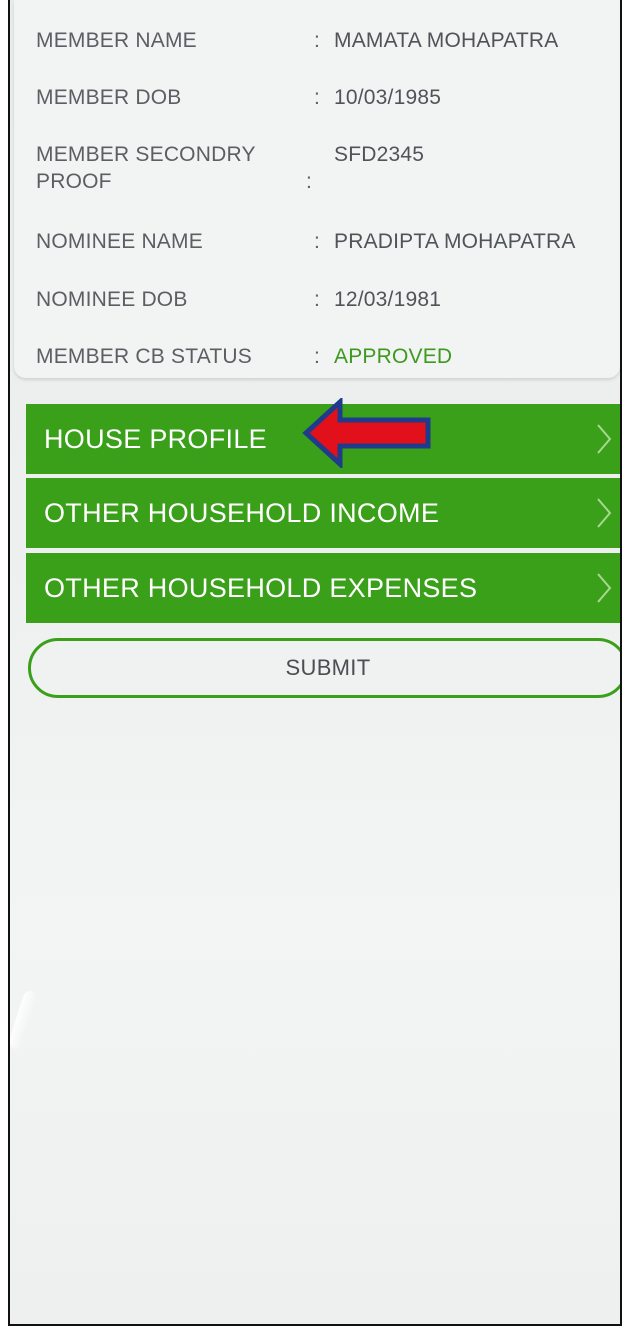 The width and height of the screenshot is (628, 1329). I want to click on nominee-dob-label: NOMINEE DOB, so click(112, 299).